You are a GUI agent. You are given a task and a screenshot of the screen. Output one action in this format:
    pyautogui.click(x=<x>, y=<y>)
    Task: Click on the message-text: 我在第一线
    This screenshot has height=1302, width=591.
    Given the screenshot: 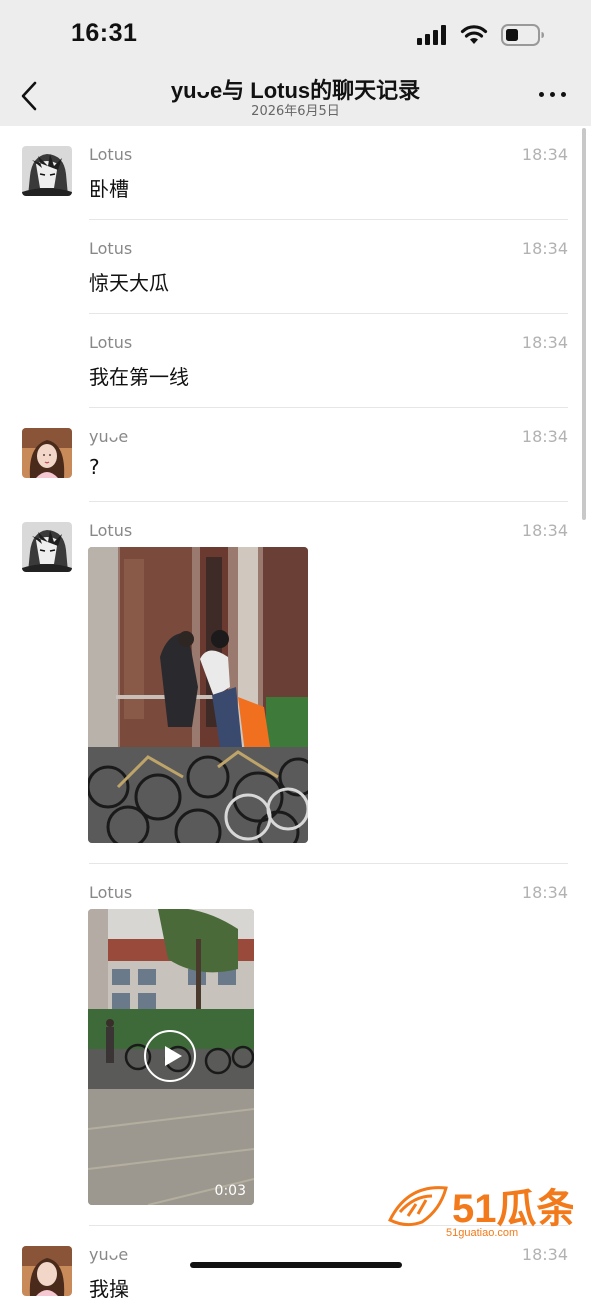 What is the action you would take?
    pyautogui.click(x=139, y=375)
    